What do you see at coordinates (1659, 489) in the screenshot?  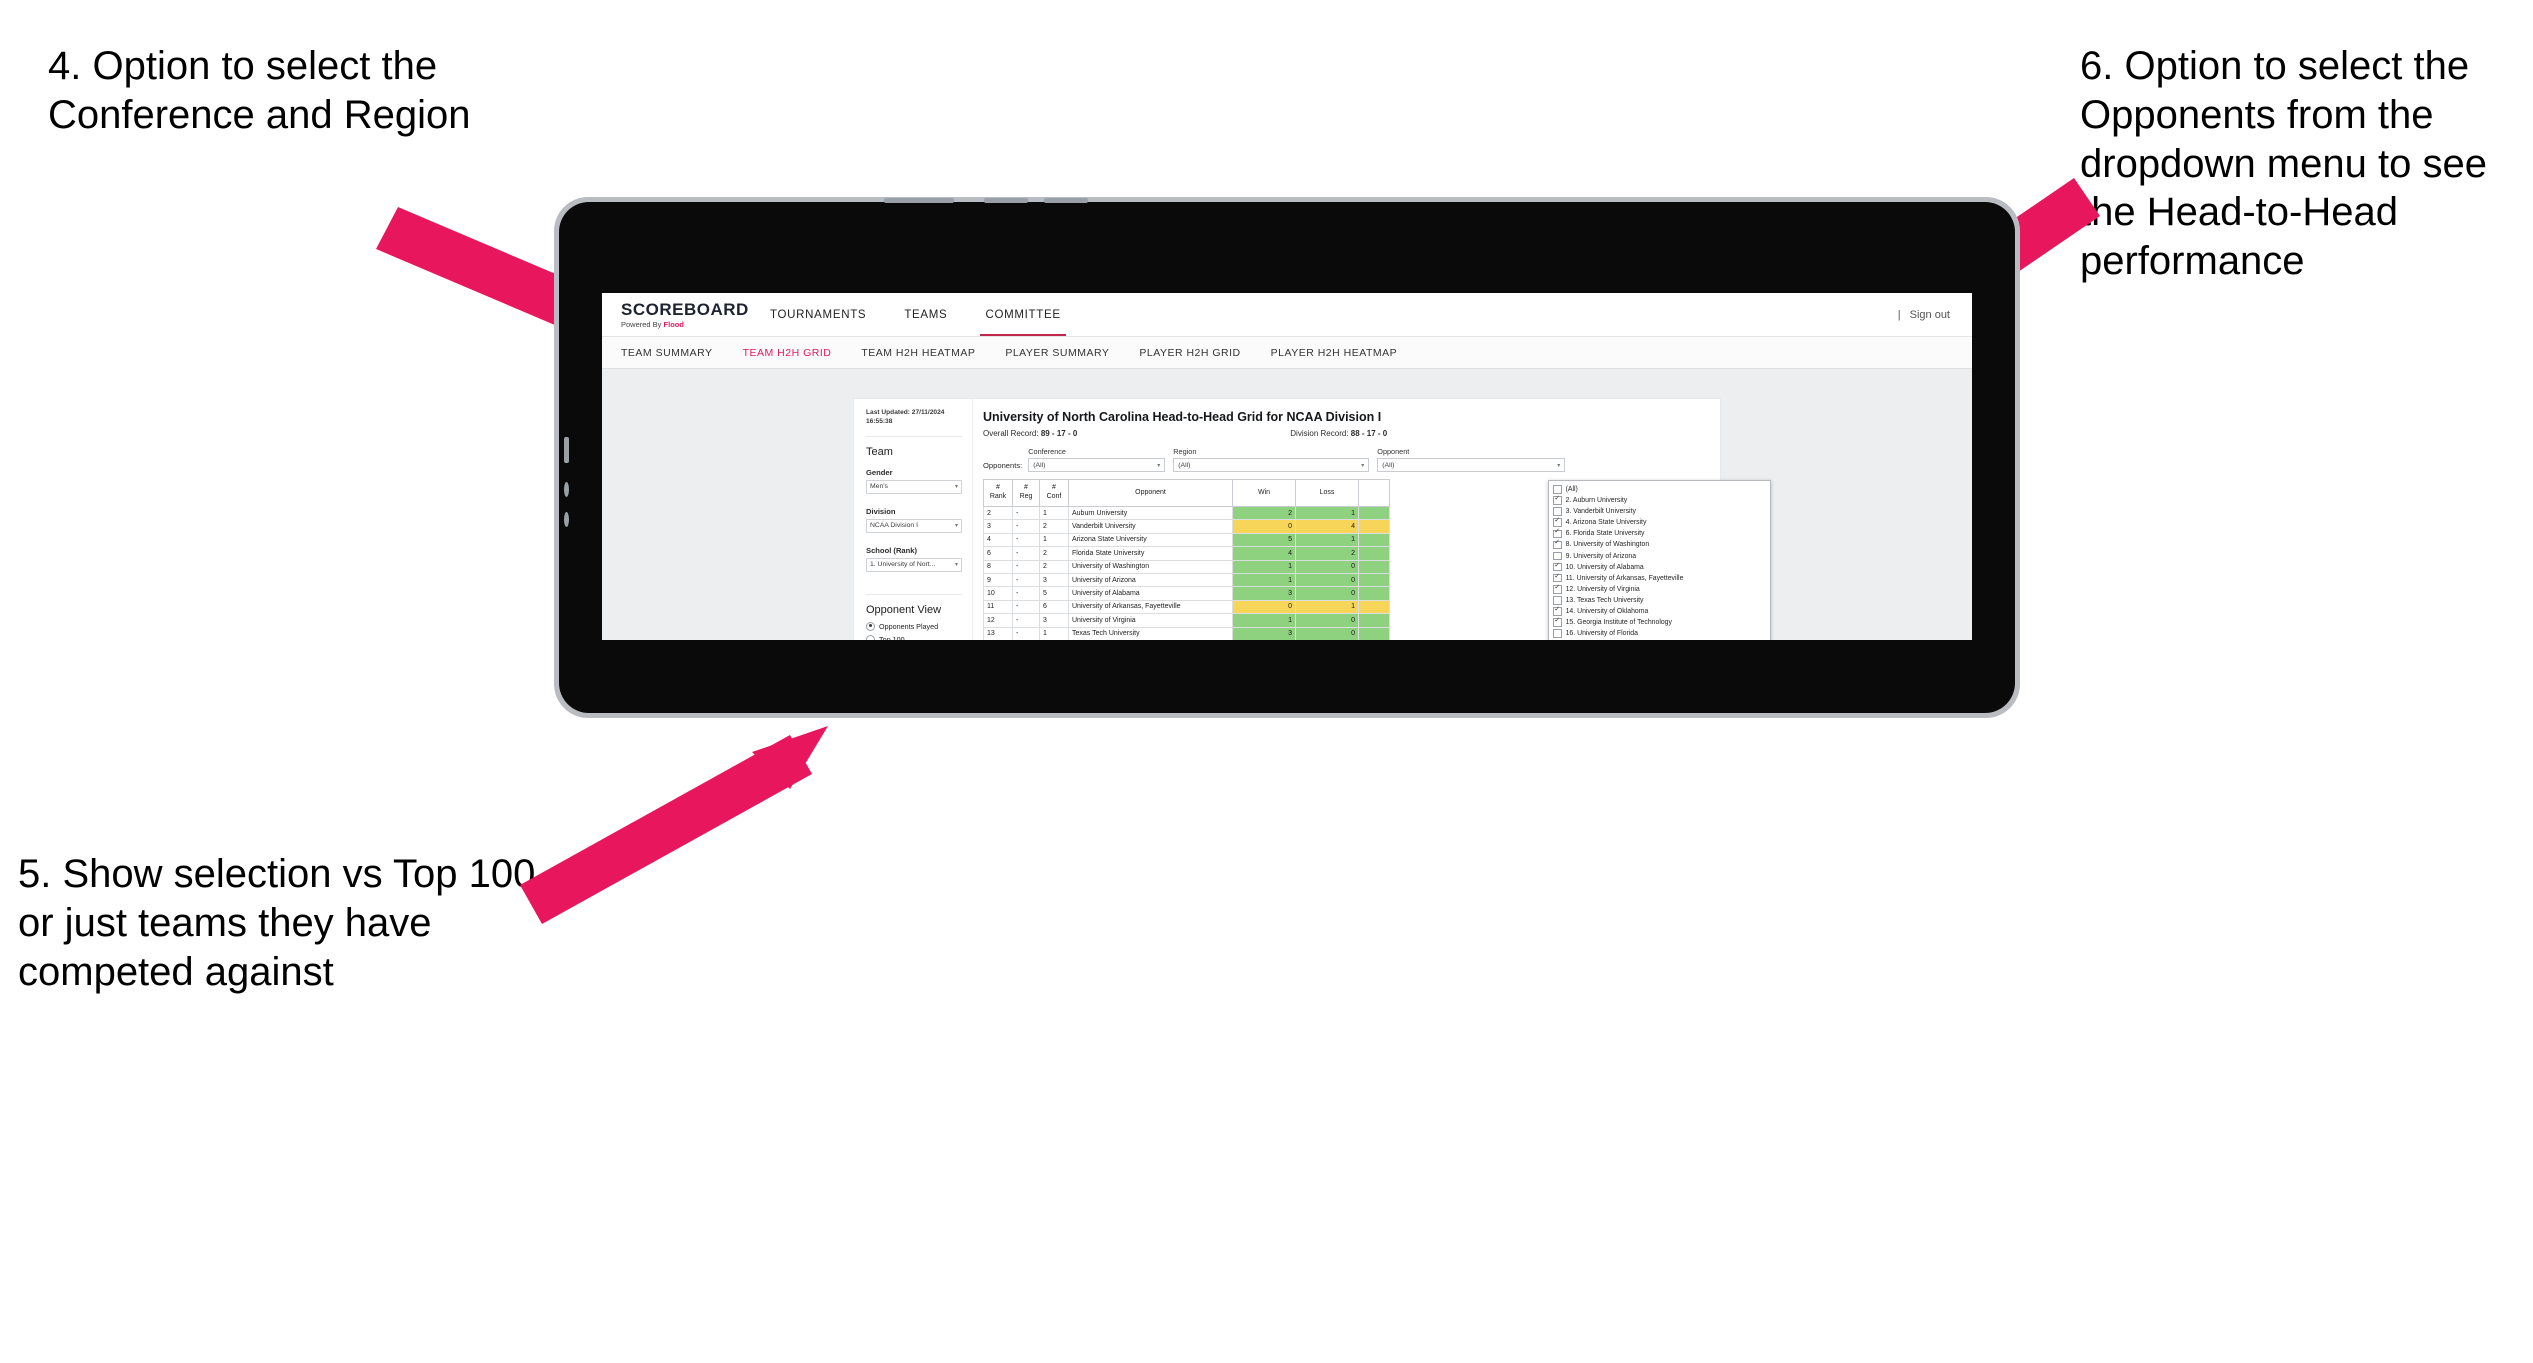 I see `dropdown-item: (All)` at bounding box center [1659, 489].